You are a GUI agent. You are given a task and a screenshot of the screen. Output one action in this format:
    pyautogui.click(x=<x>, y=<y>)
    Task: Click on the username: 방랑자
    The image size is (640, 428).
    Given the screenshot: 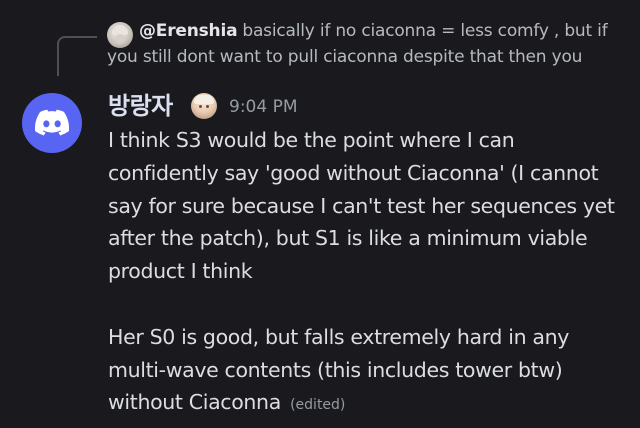 What is the action you would take?
    pyautogui.click(x=140, y=106)
    